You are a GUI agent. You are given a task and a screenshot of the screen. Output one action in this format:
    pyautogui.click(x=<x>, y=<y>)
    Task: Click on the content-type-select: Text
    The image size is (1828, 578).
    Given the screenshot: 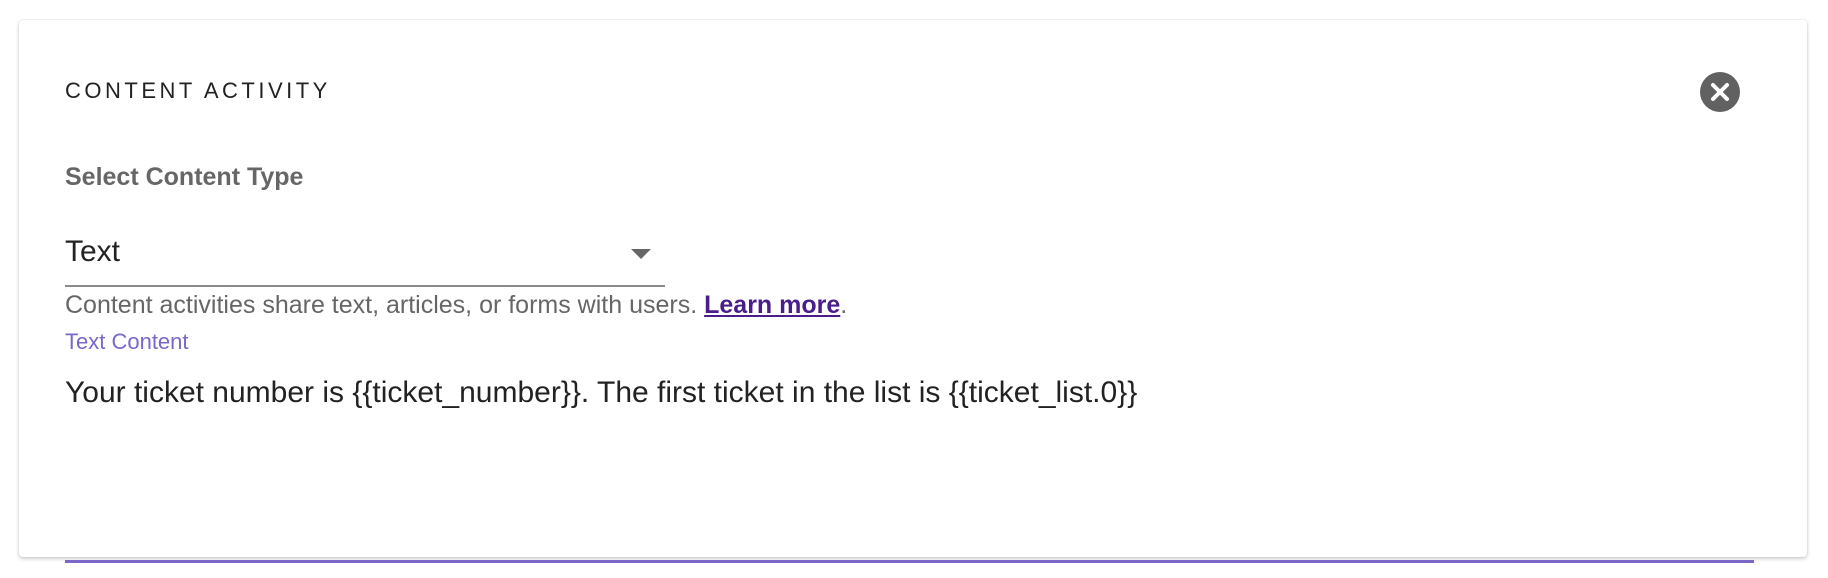 What is the action you would take?
    pyautogui.click(x=365, y=256)
    